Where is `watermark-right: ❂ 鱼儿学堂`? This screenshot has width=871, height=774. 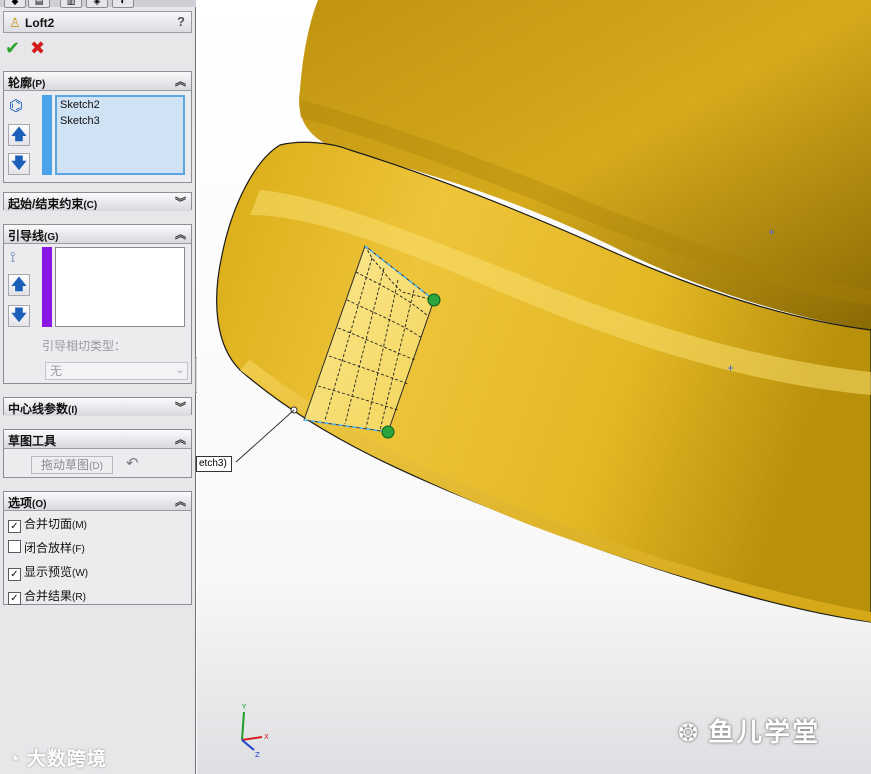
watermark-right: ❂ 鱼儿学堂 is located at coordinates (749, 730).